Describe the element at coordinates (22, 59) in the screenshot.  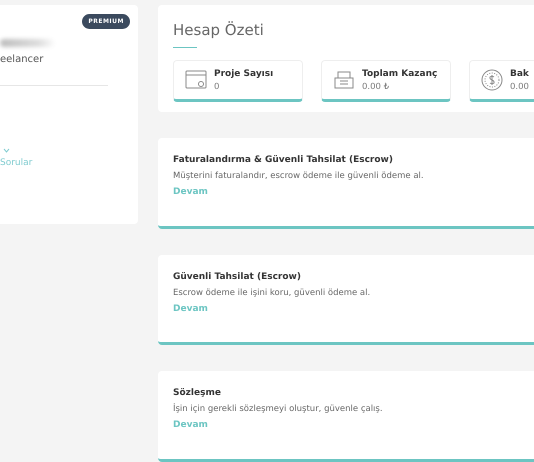
I see `user-role: eelancer` at that location.